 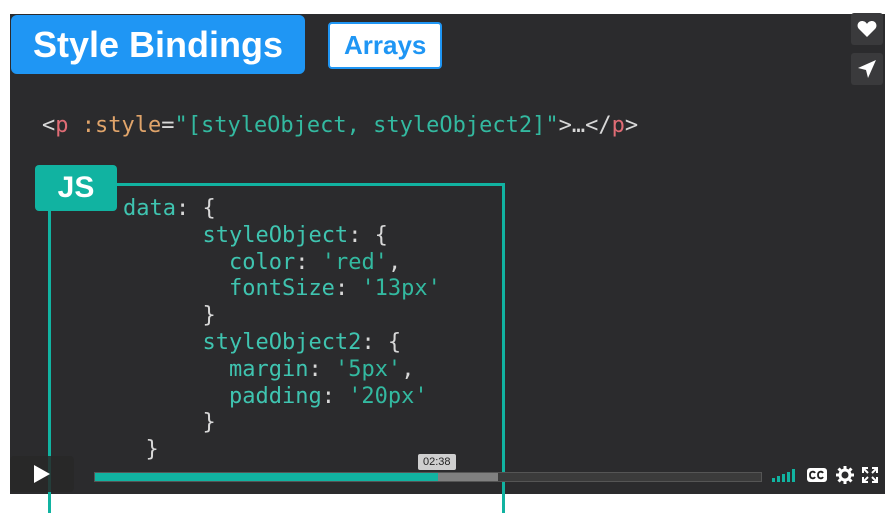 I want to click on slide-title-text: Style Bindings, so click(x=158, y=44).